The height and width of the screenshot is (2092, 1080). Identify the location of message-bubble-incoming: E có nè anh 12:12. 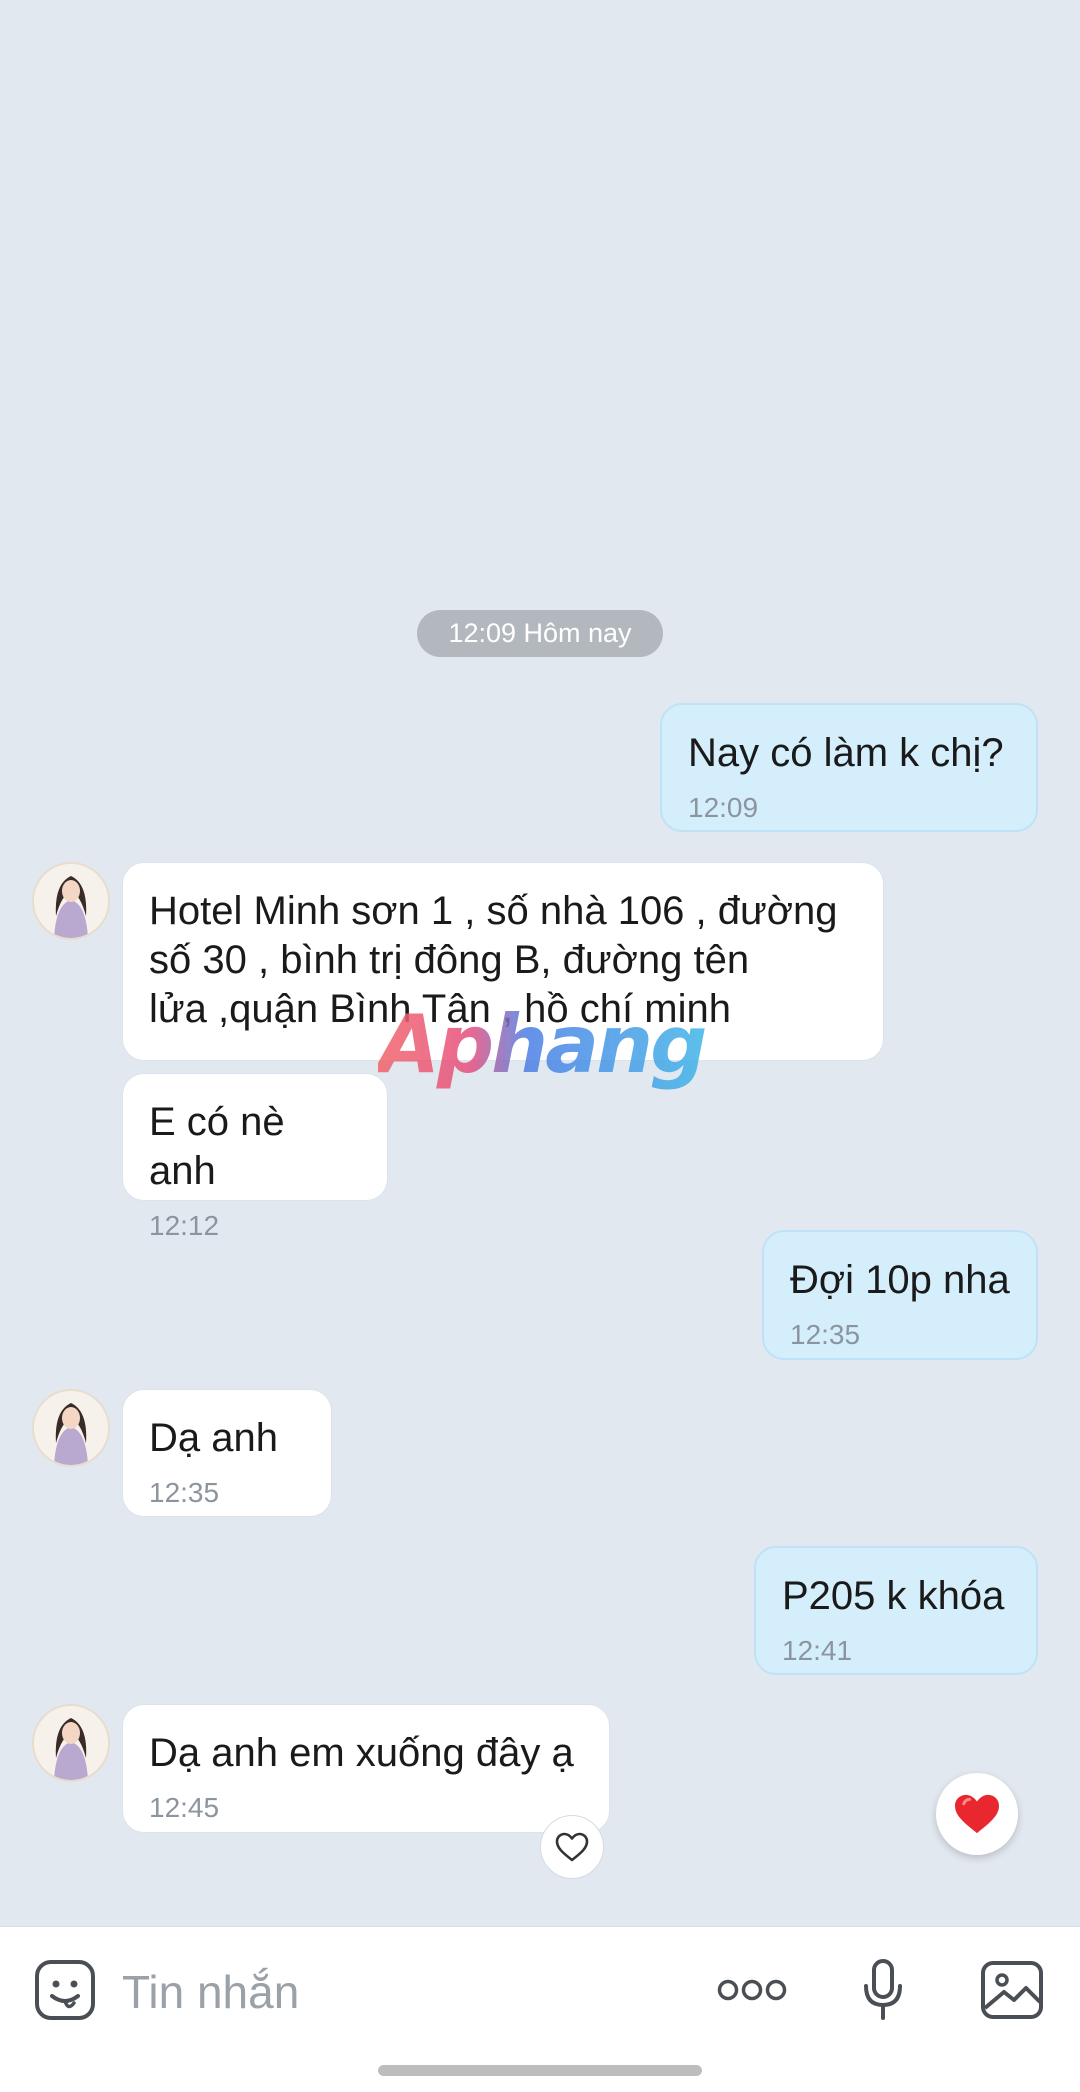
(255, 1157).